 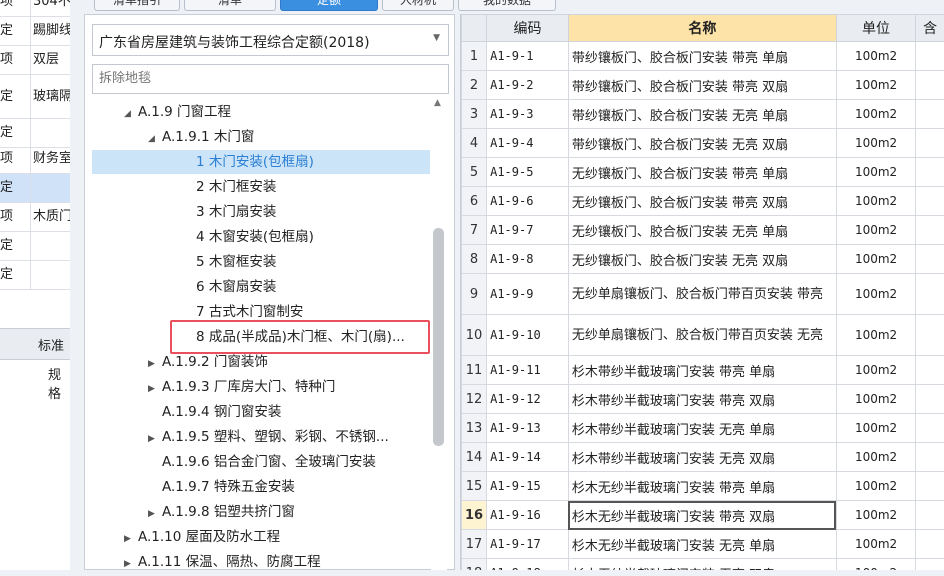 I want to click on name-cell: 无纱单扇镶板门、胶合板门带百页安装 带亮, so click(x=702, y=294).